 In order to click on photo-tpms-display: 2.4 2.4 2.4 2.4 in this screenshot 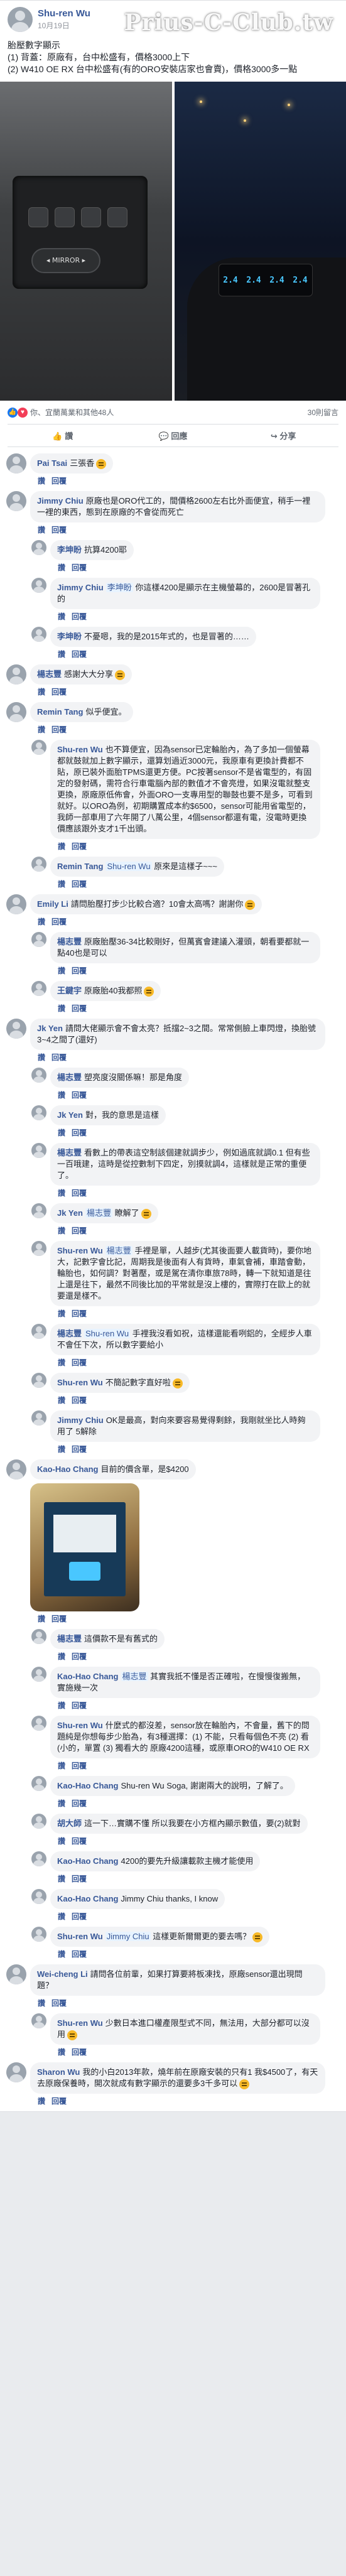, I will do `click(260, 241)`.